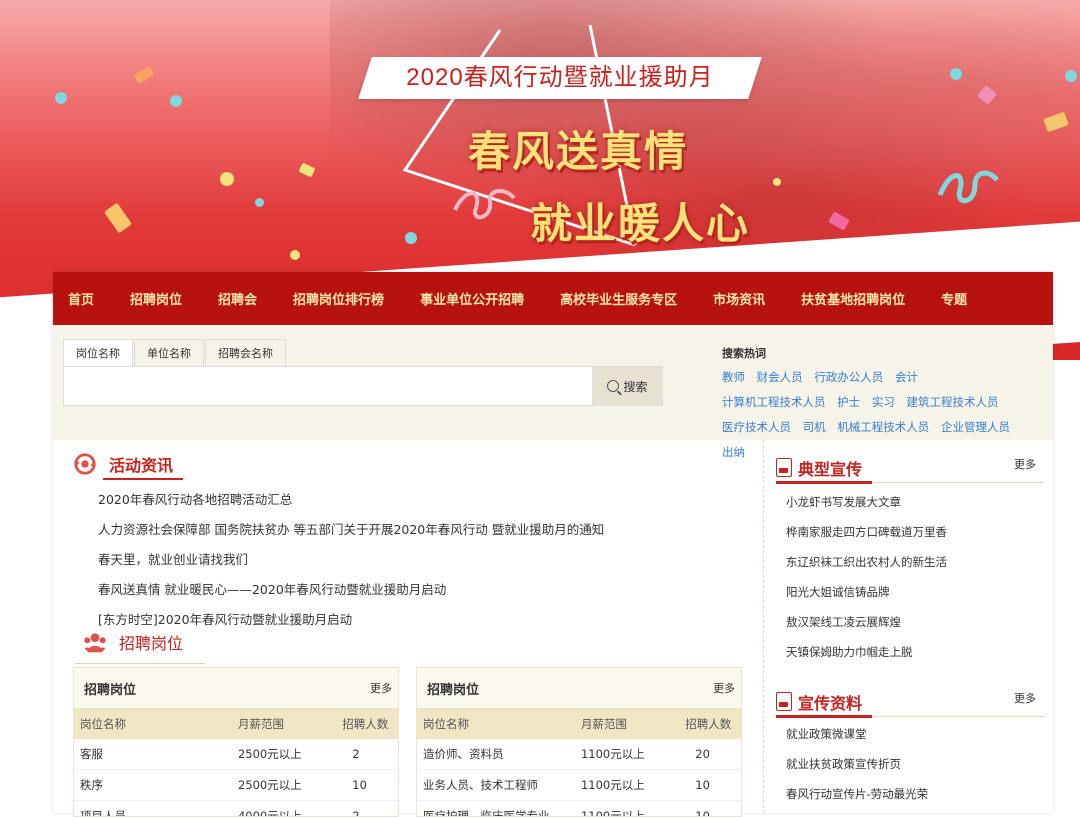 This screenshot has width=1080, height=817. What do you see at coordinates (579, 809) in the screenshot?
I see `table-row: 医疗护理、临床医学专业 1100元以上 10` at bounding box center [579, 809].